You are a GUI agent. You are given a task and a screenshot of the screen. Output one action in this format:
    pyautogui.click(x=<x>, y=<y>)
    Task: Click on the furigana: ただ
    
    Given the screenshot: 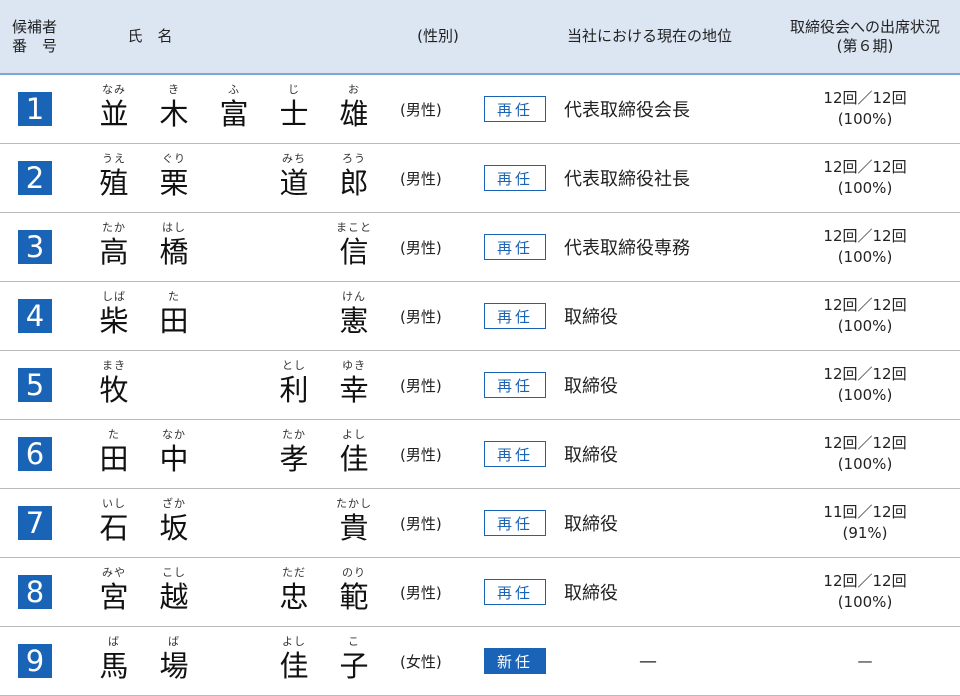 What is the action you would take?
    pyautogui.click(x=294, y=572)
    